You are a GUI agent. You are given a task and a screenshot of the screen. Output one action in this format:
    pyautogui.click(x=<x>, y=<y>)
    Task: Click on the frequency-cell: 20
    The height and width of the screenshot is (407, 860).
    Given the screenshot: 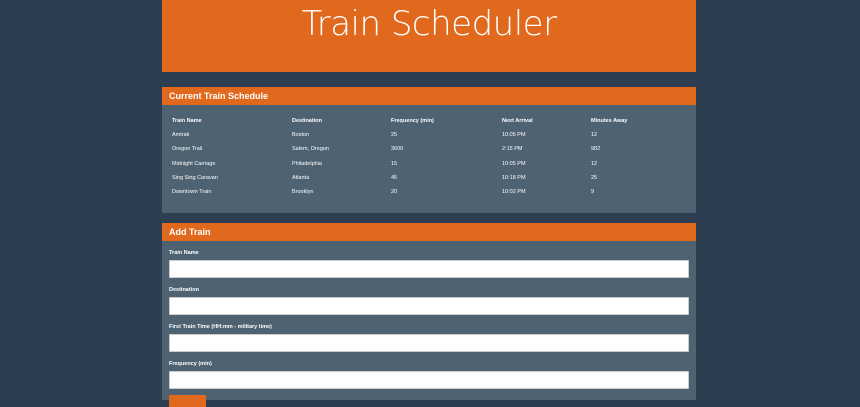 What is the action you would take?
    pyautogui.click(x=394, y=192)
    